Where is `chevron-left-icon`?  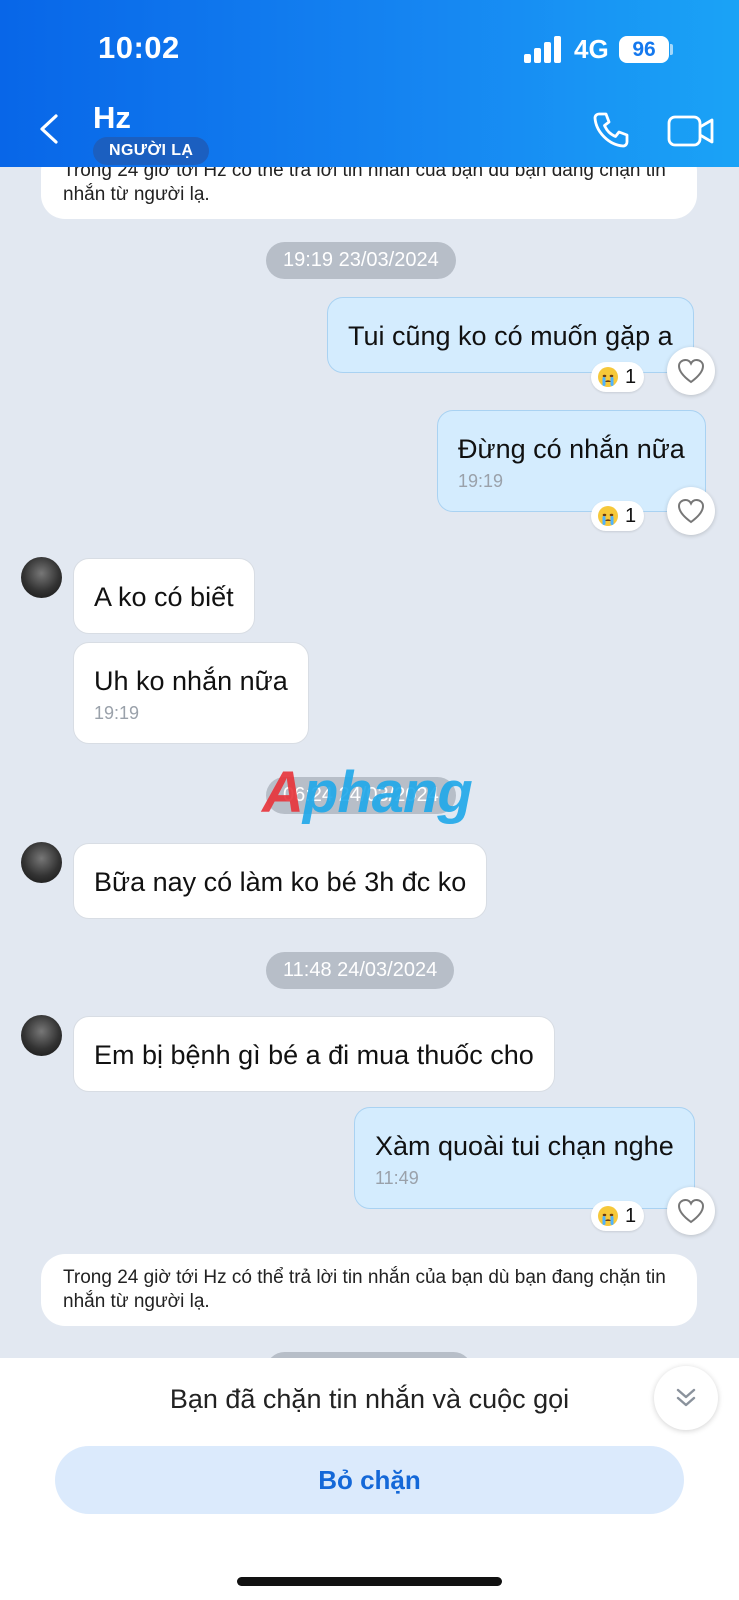
chevron-left-icon is located at coordinates (49, 129).